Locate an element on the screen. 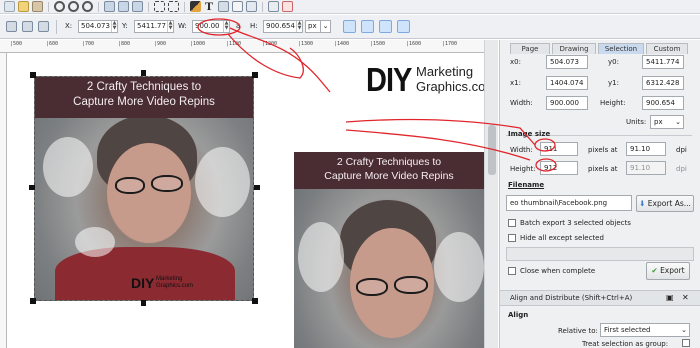 This screenshot has height=348, width=700. img-height-field: 912 is located at coordinates (559, 168).